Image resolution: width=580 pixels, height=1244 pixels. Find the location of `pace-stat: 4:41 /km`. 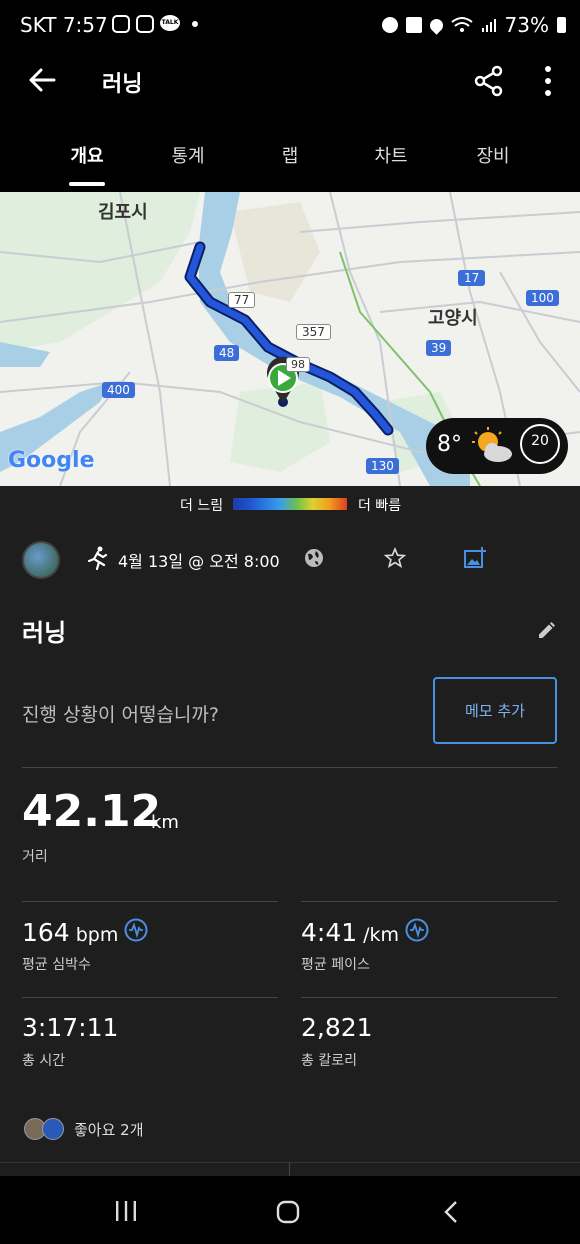

pace-stat: 4:41 /km is located at coordinates (350, 932).